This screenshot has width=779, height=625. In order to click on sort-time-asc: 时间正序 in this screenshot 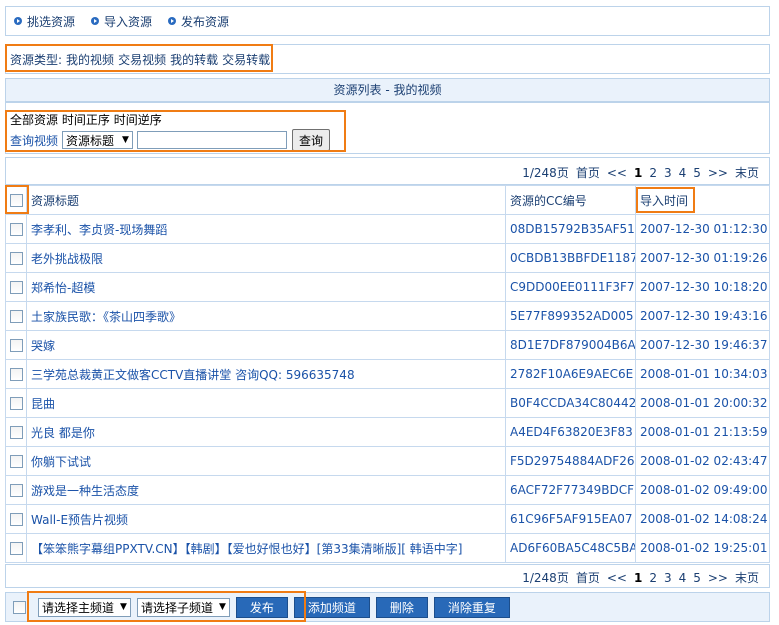, I will do `click(86, 120)`.